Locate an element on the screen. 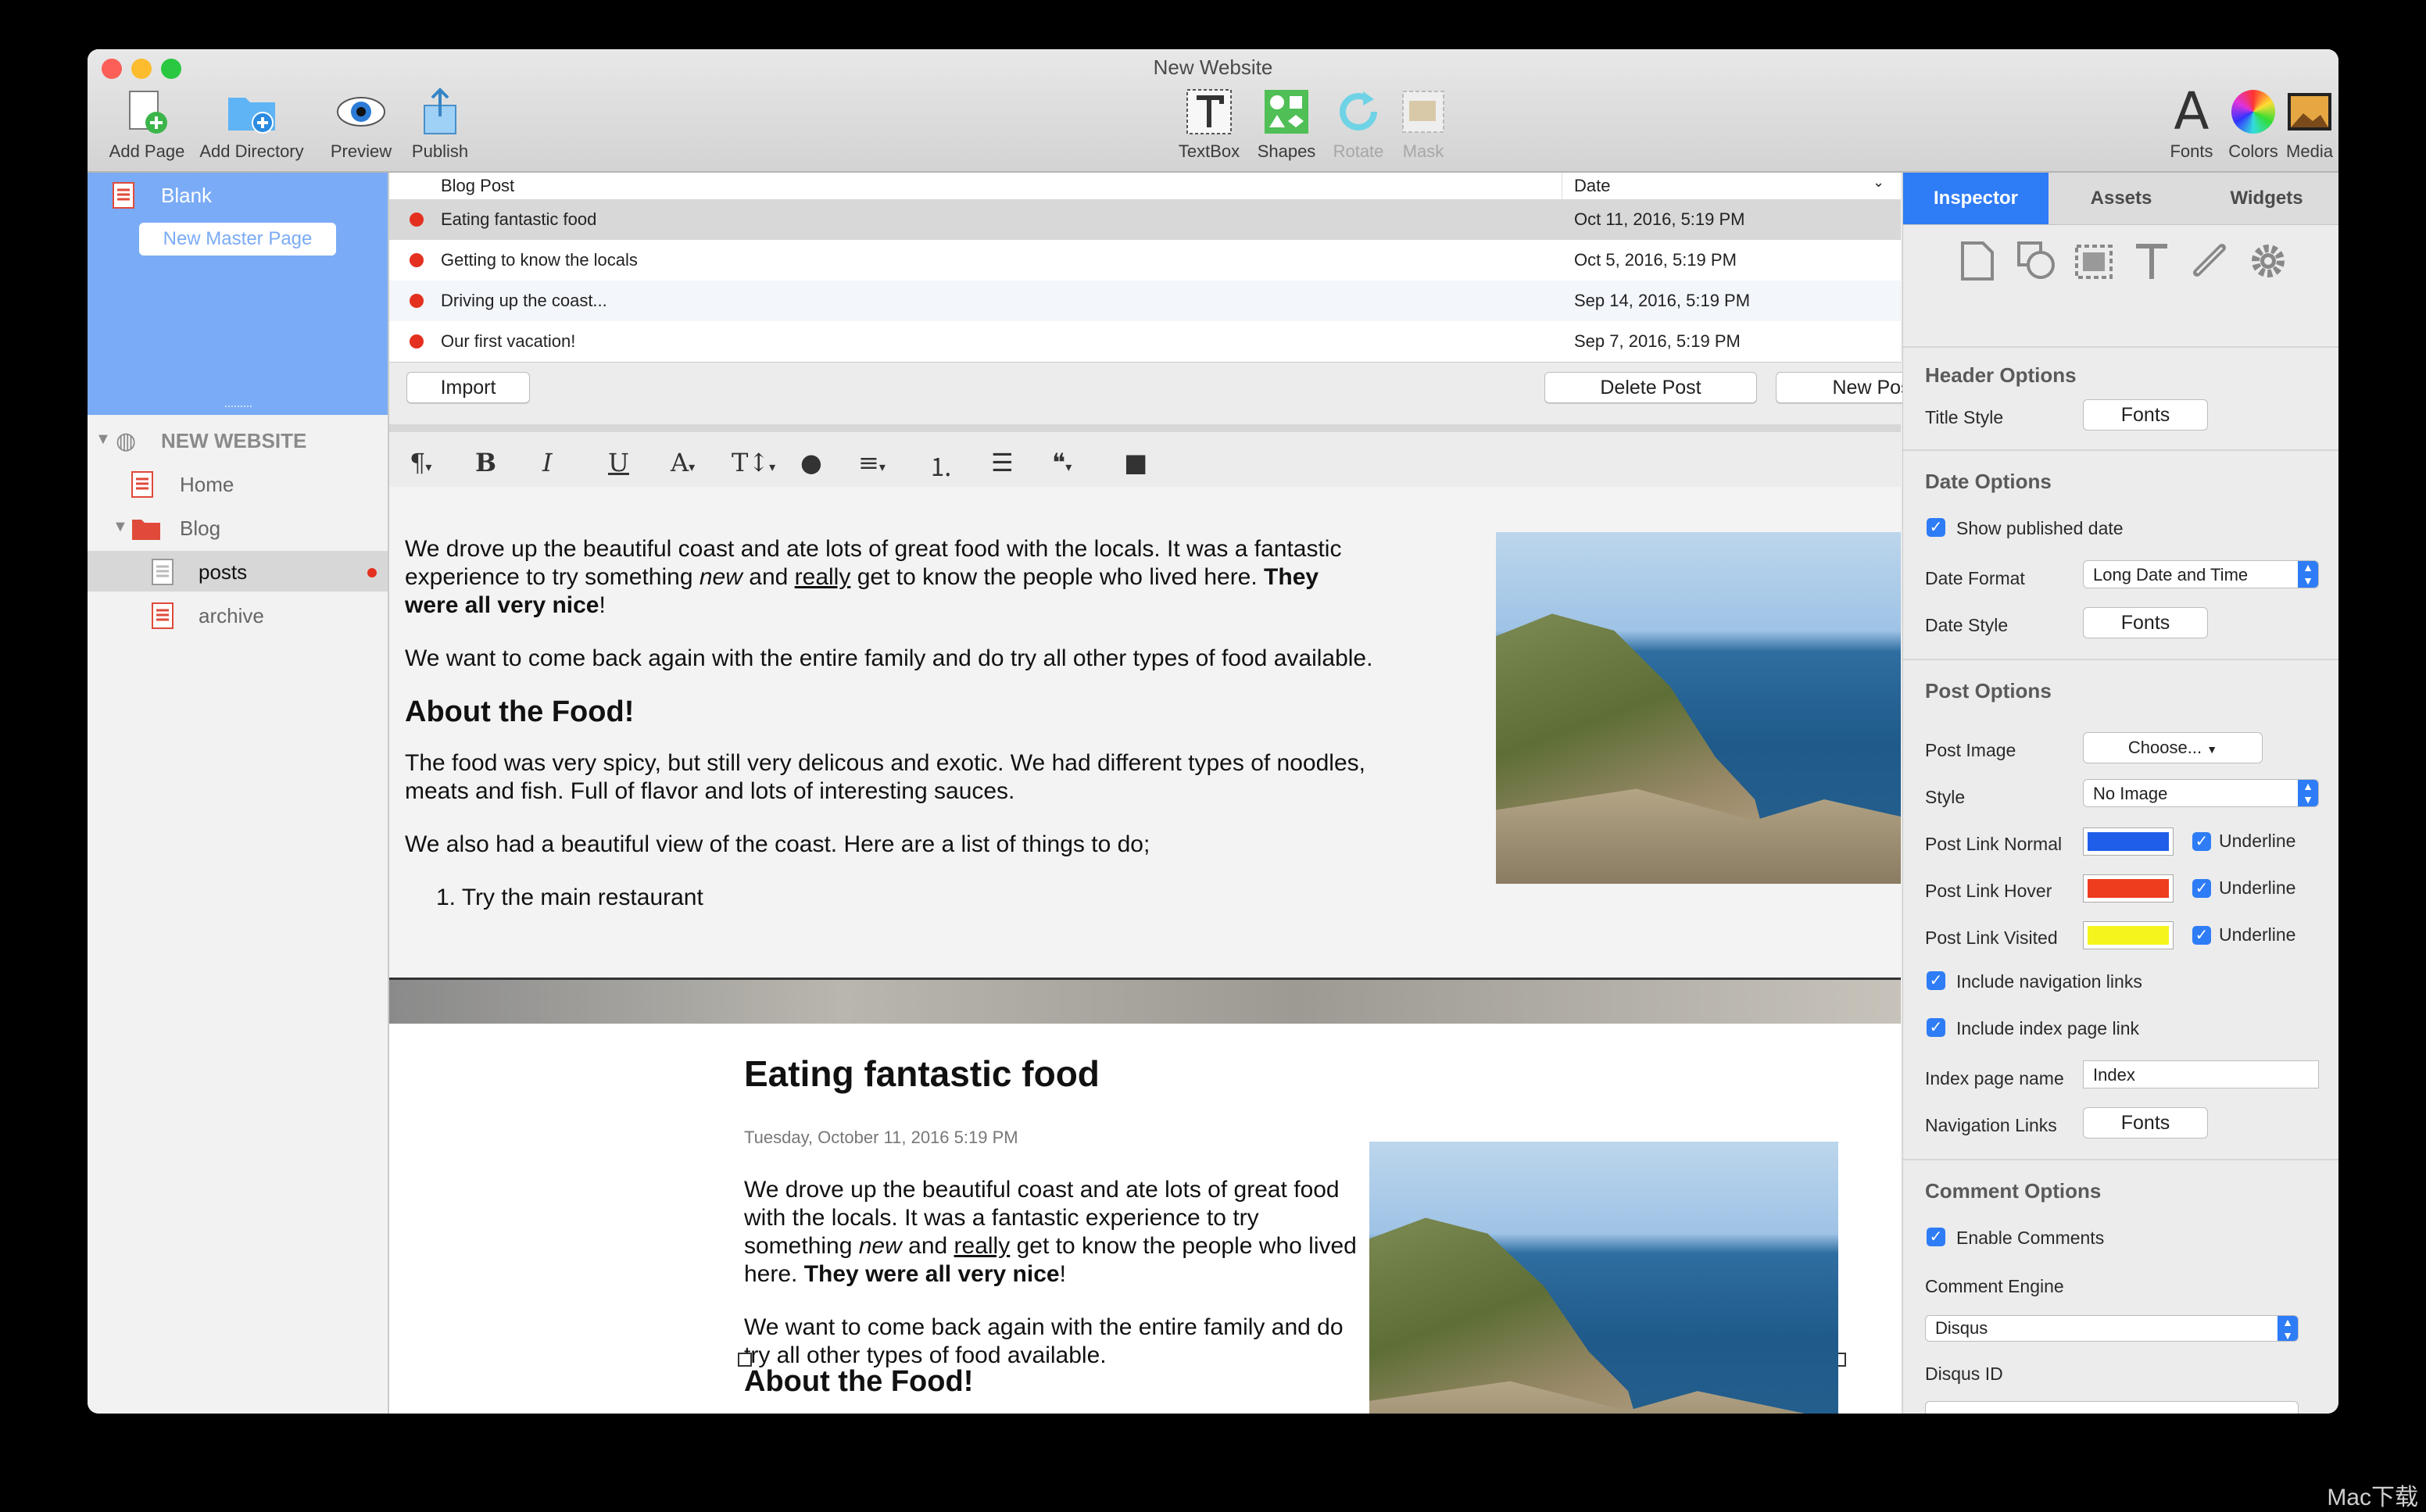 The height and width of the screenshot is (1512, 2426). section-divider is located at coordinates (2120, 659).